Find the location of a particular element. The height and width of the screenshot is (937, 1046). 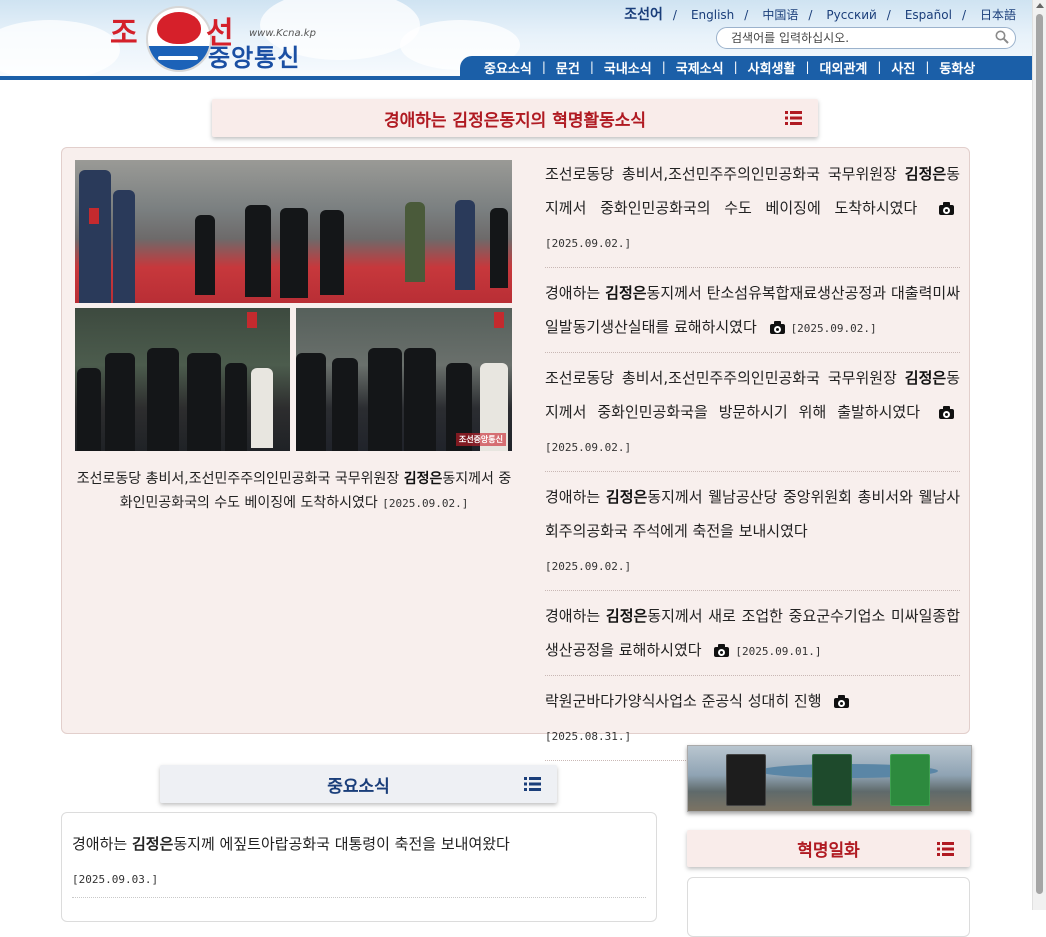

search-input is located at coordinates (856, 38).